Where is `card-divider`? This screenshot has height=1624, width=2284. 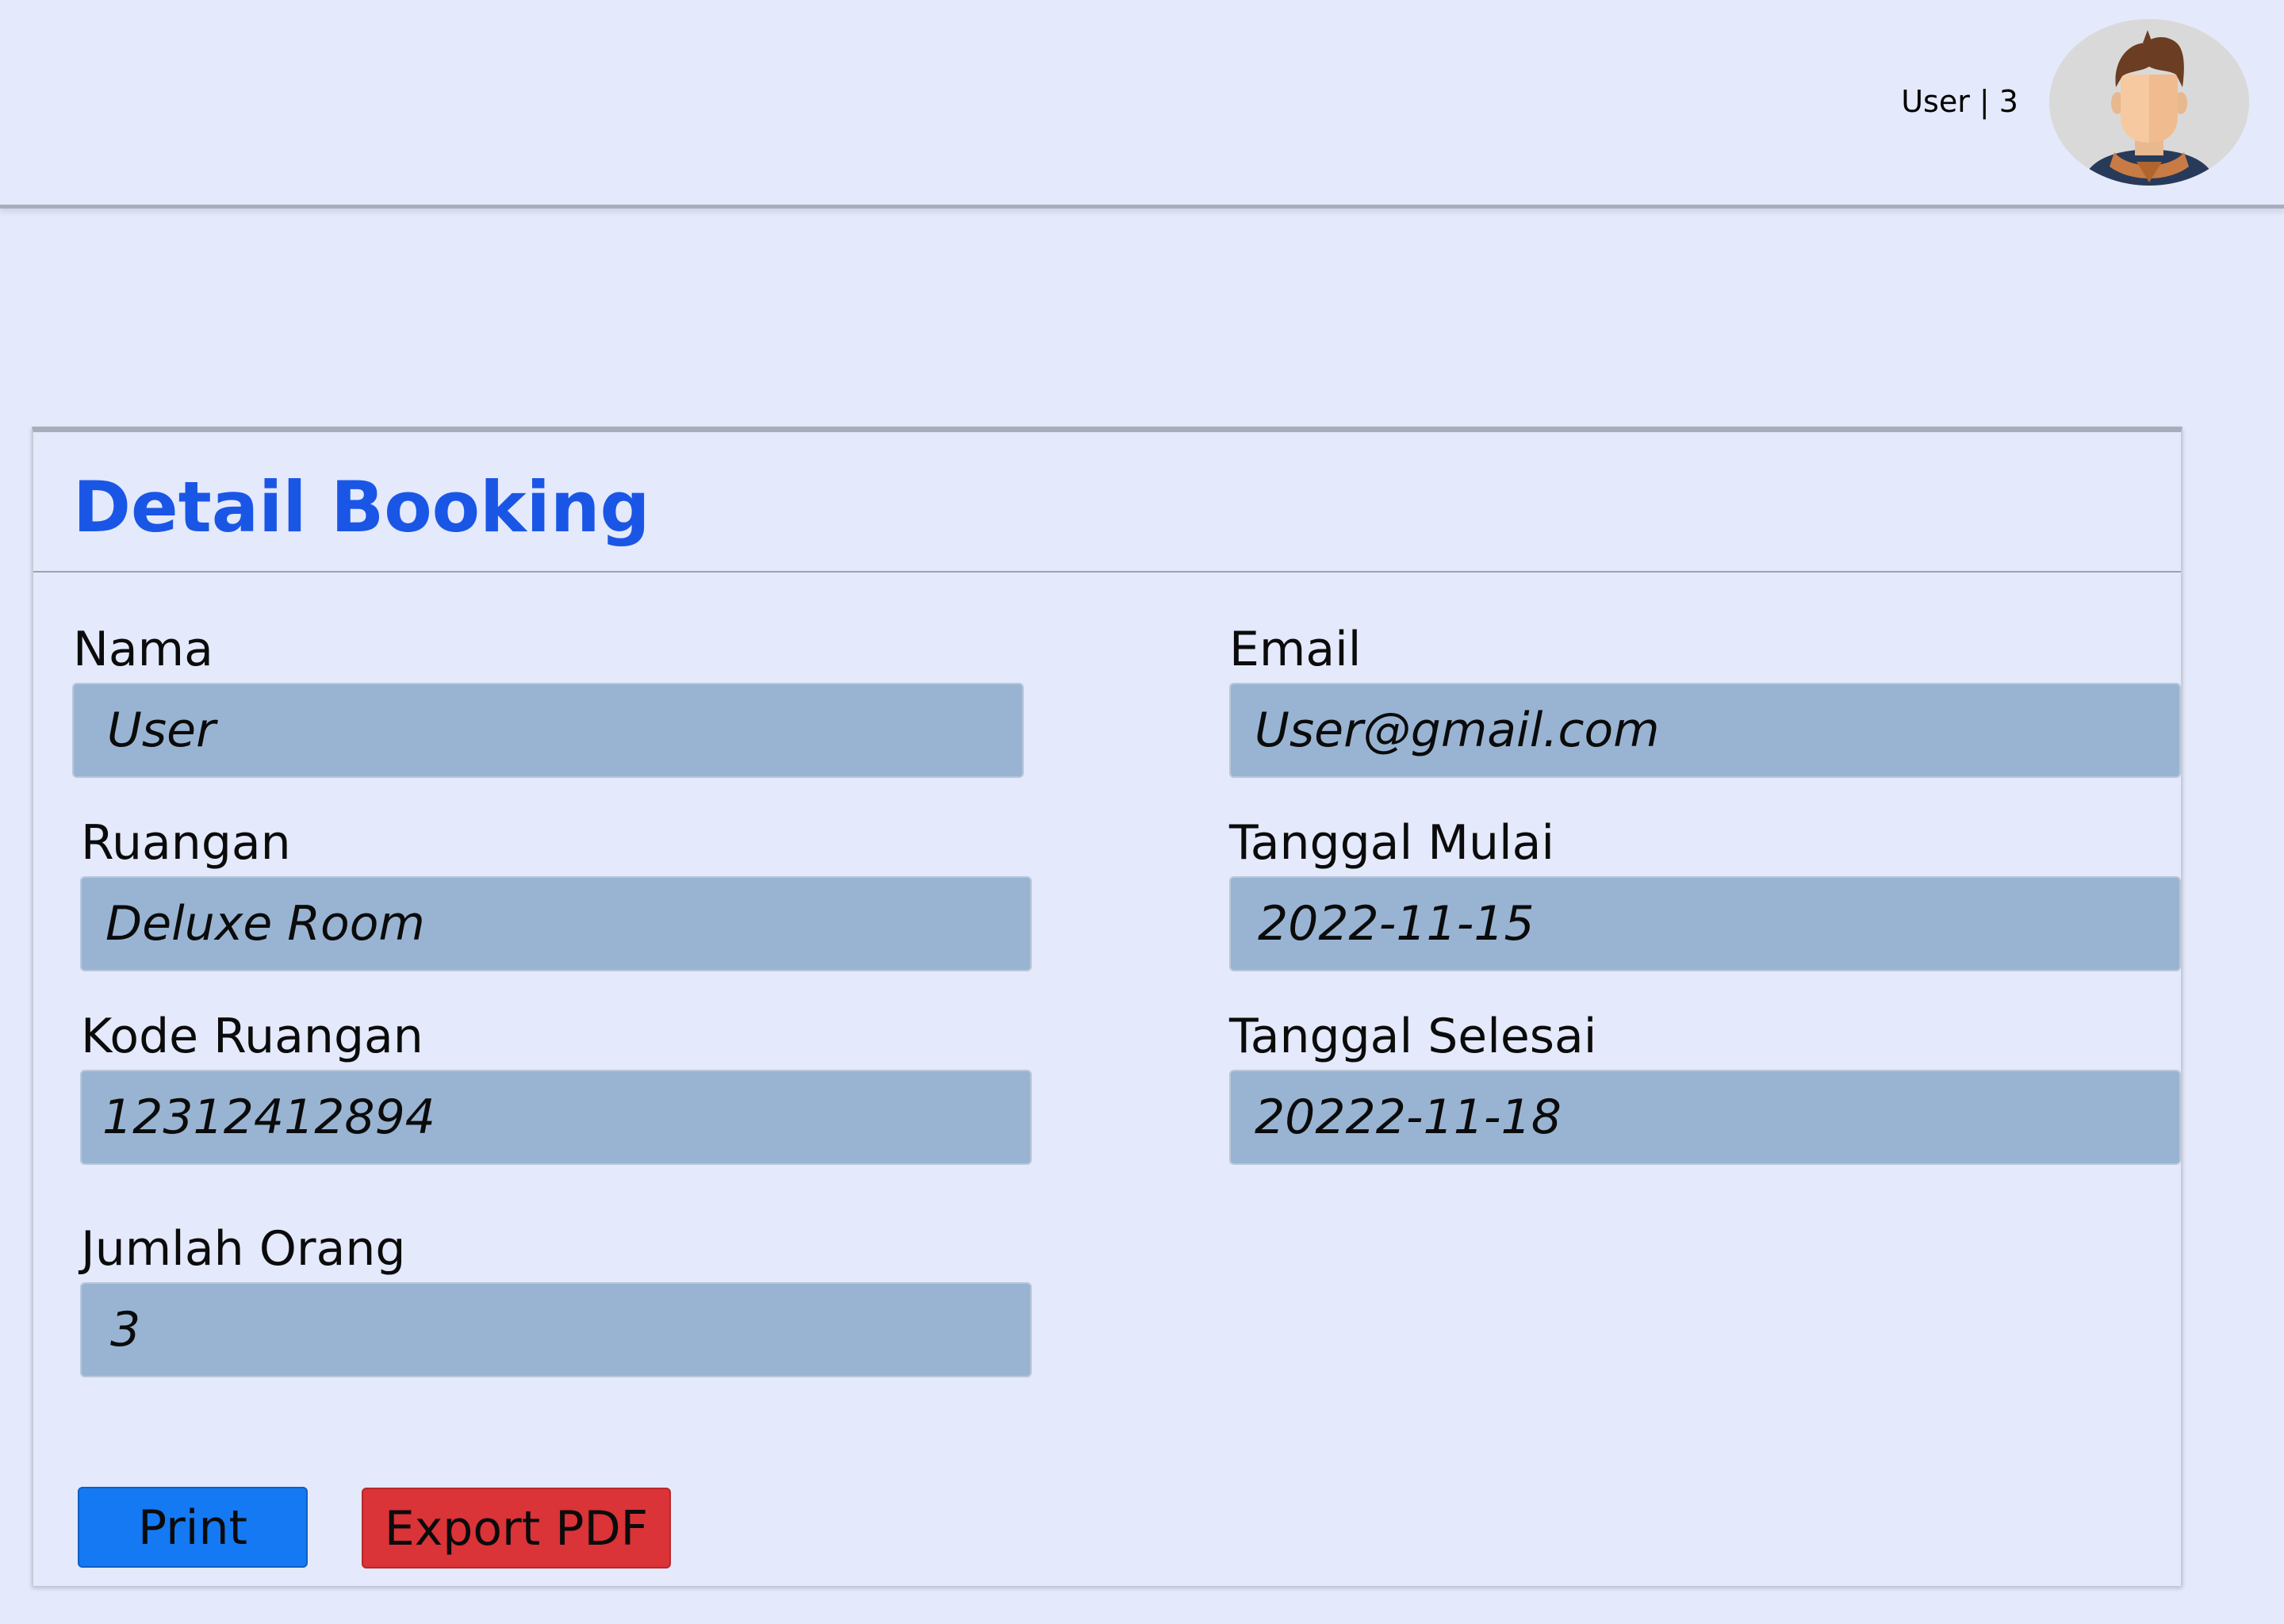 card-divider is located at coordinates (1107, 572).